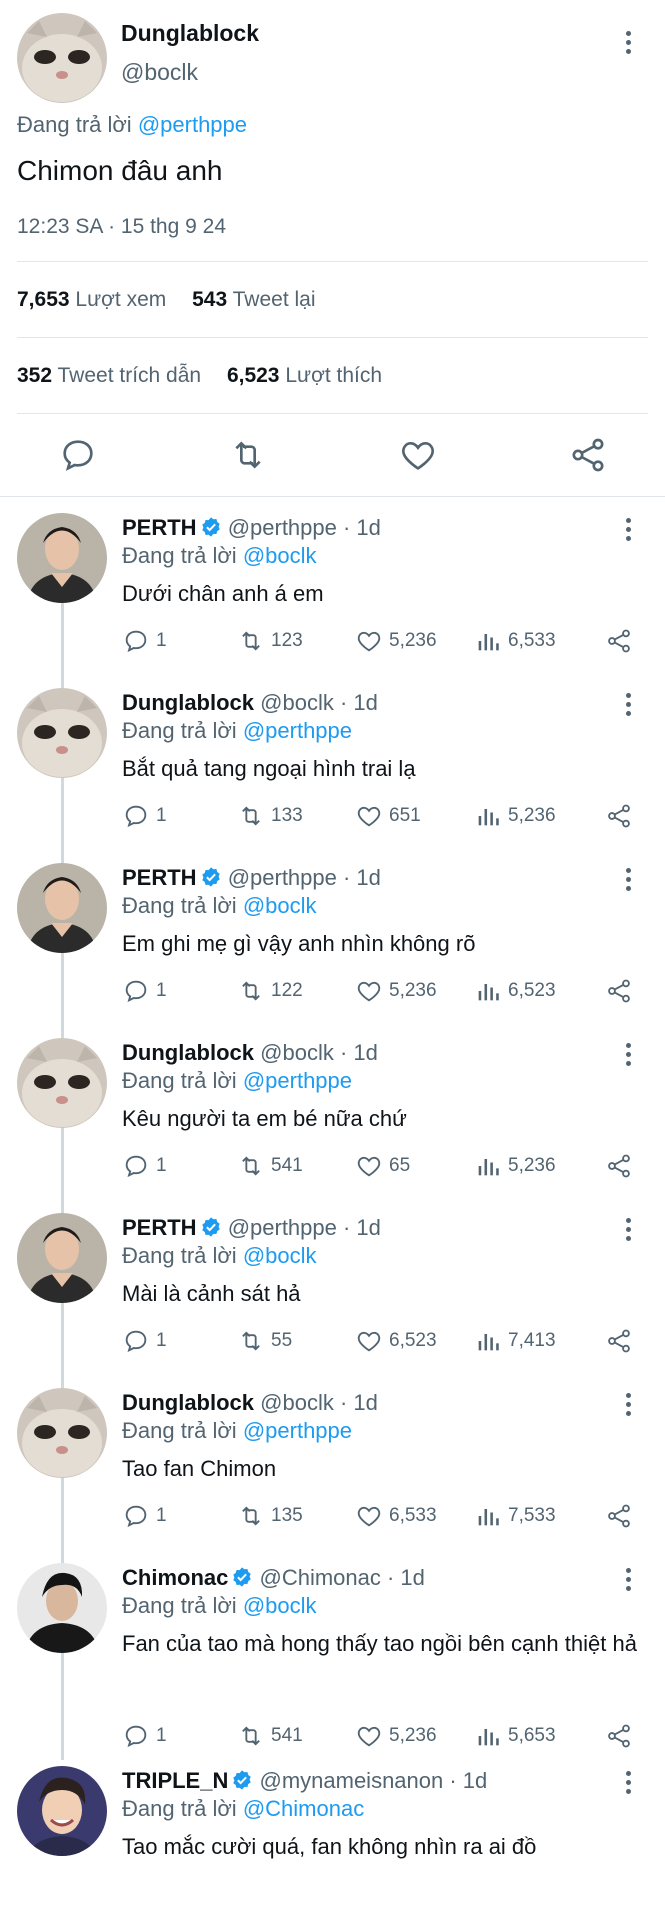  I want to click on reply-header: Dunglablock @boclk · 1d, so click(250, 703).